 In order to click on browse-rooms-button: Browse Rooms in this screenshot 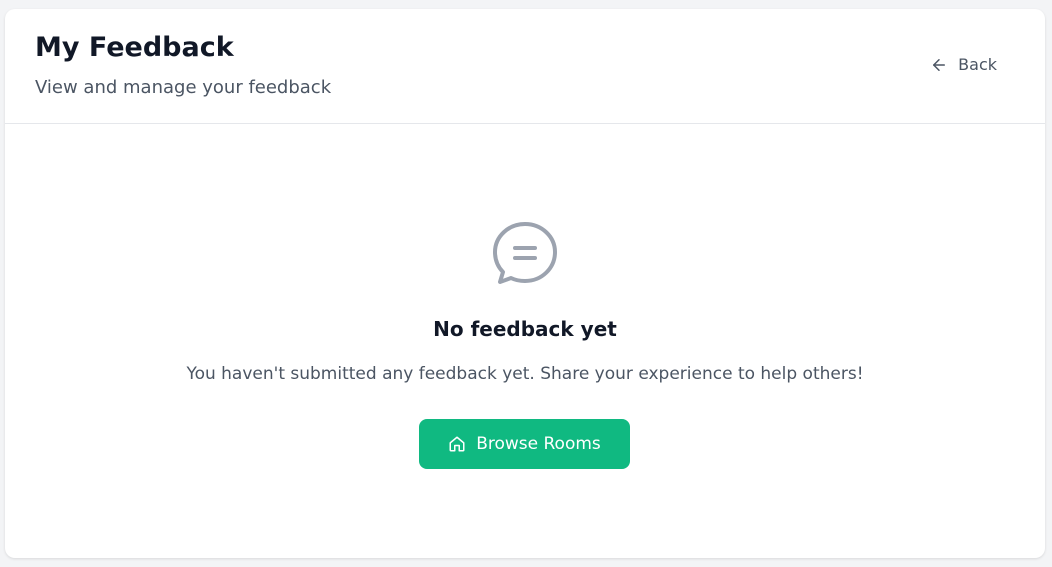, I will do `click(524, 444)`.